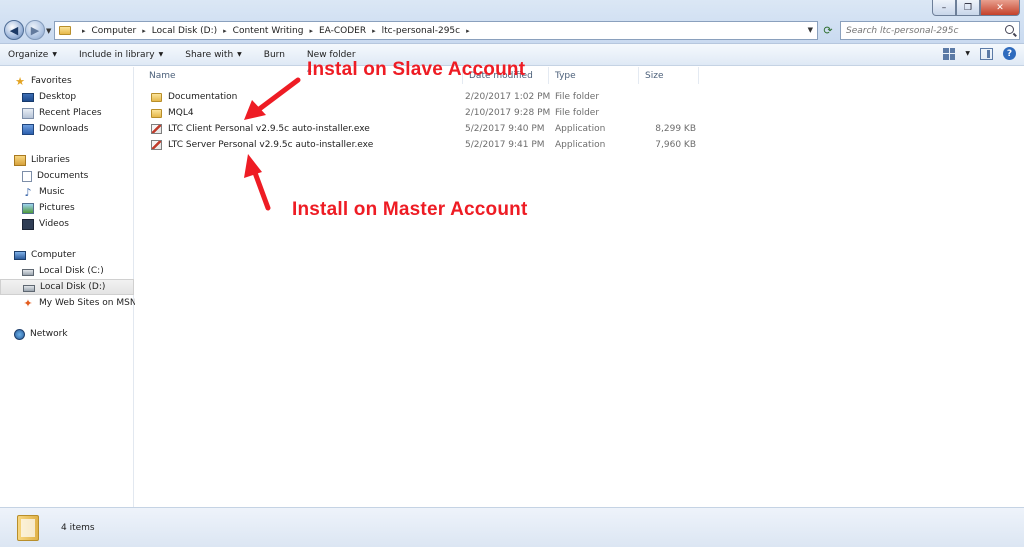 This screenshot has height=547, width=1024. Describe the element at coordinates (435, 113) in the screenshot. I see `table-row: MQL4 2/10/2017 9:28 PM File folder` at that location.